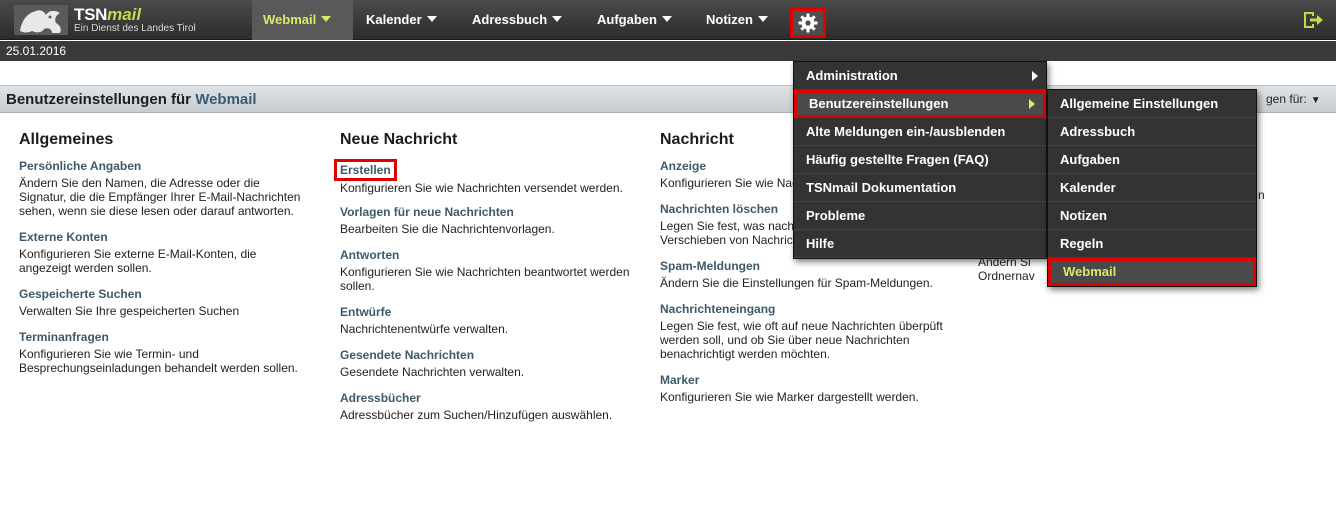  Describe the element at coordinates (164, 237) in the screenshot. I see `settings-link-externe-konten: Externe Konten` at that location.